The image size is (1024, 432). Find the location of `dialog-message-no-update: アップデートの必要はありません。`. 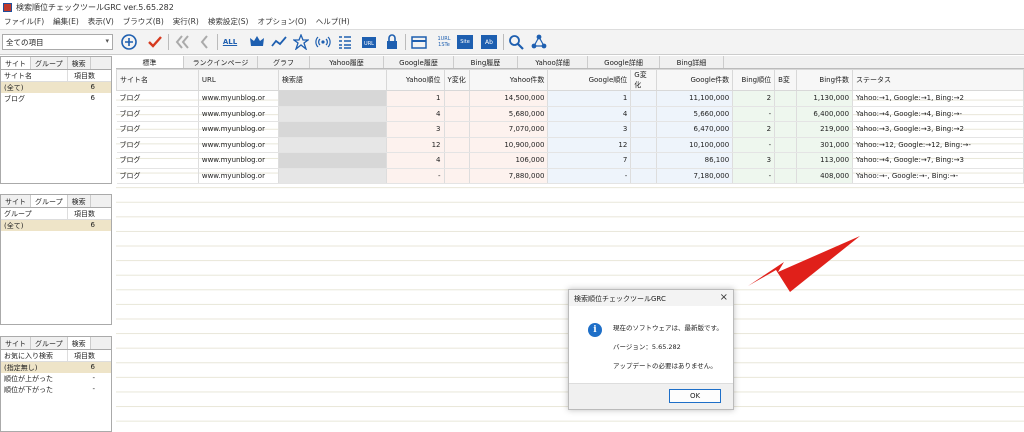

dialog-message-no-update: アップデートの必要はありません。 is located at coordinates (665, 366).